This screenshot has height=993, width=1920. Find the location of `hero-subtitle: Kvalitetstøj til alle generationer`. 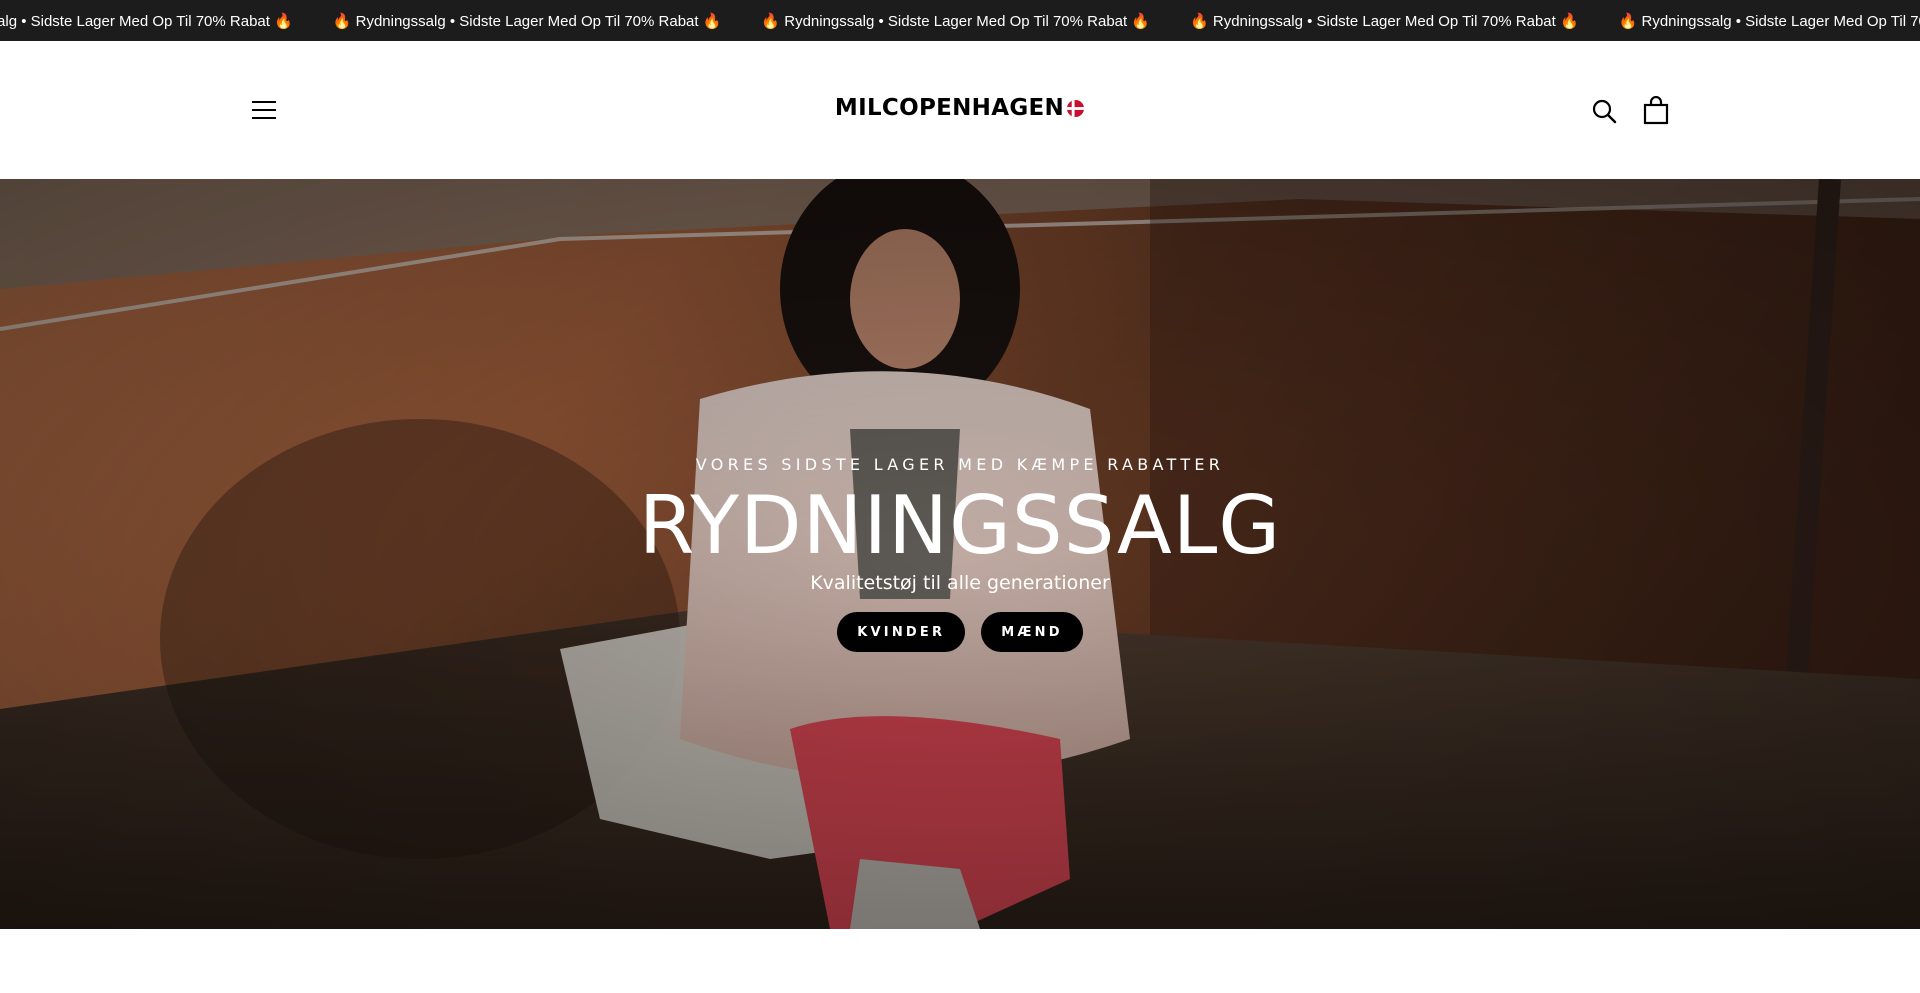

hero-subtitle: Kvalitetstøj til alle generationer is located at coordinates (960, 583).